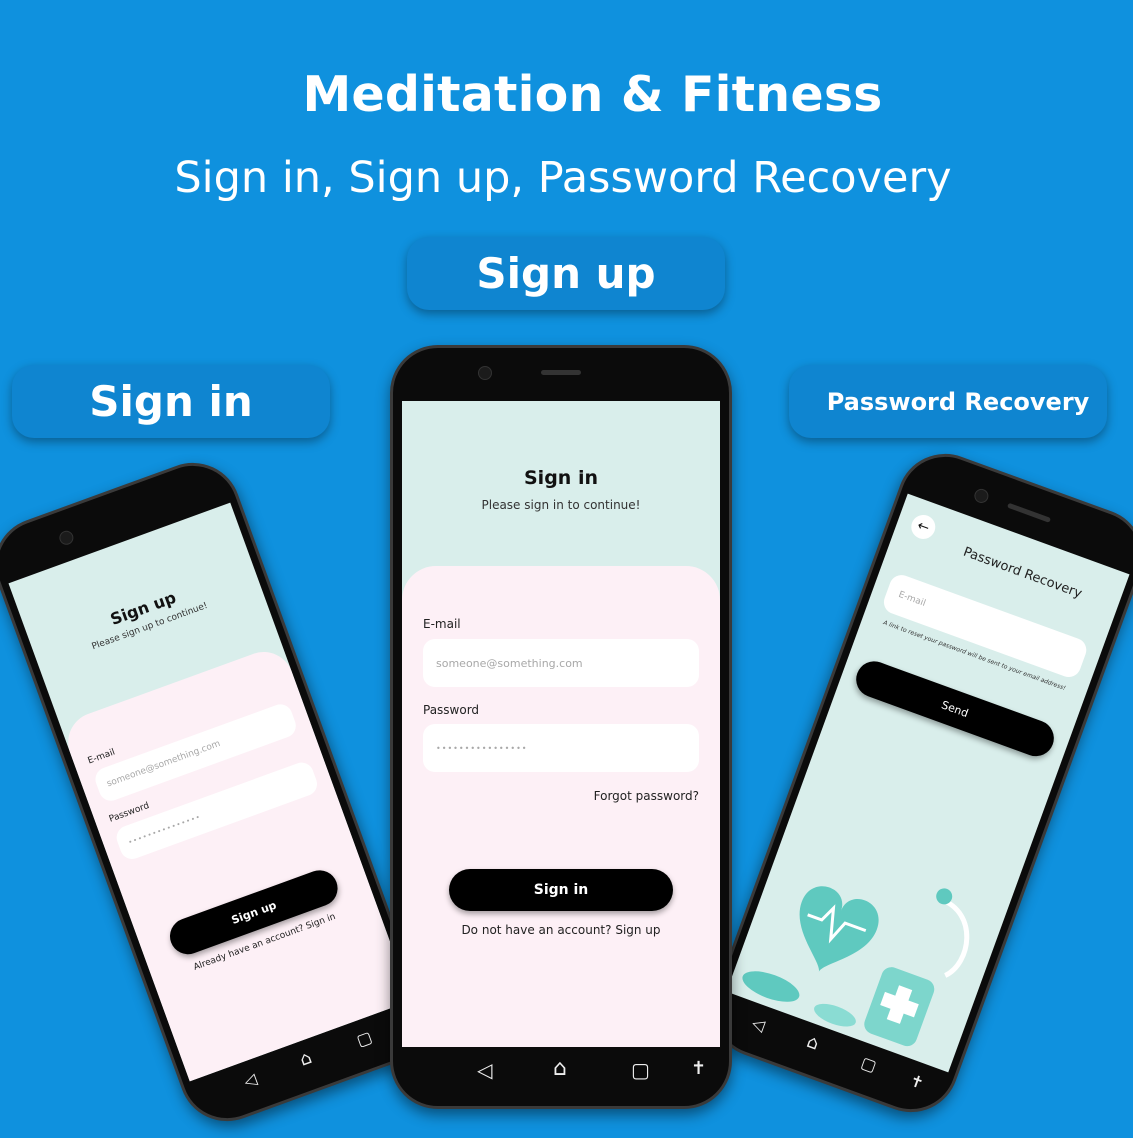  What do you see at coordinates (561, 748) in the screenshot?
I see `password-input: ••••••••••••••••` at bounding box center [561, 748].